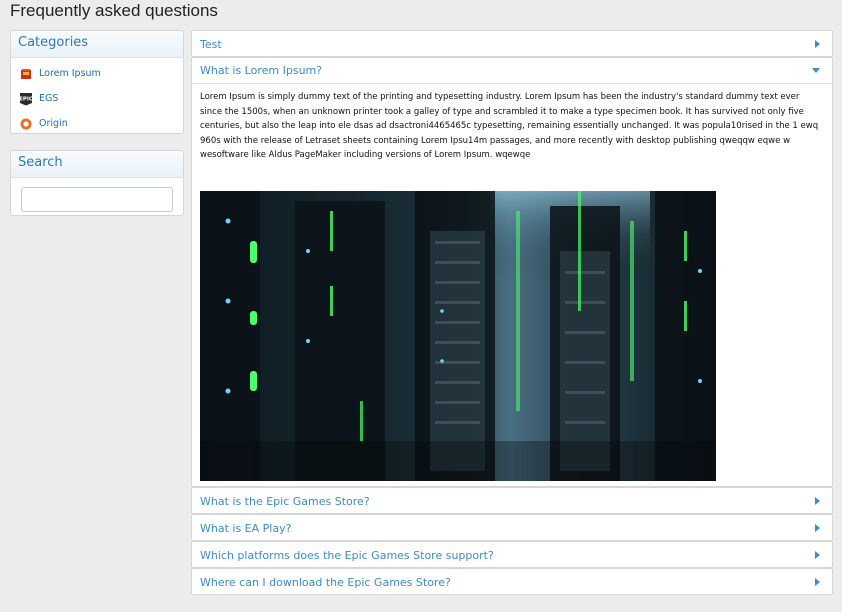 The height and width of the screenshot is (612, 842). I want to click on faq-item: What is the Epic Games Store?, so click(512, 500).